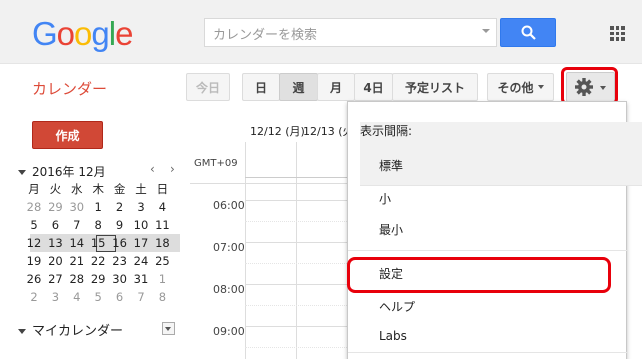  What do you see at coordinates (162, 261) in the screenshot?
I see `mini-calendar-day: 25` at bounding box center [162, 261].